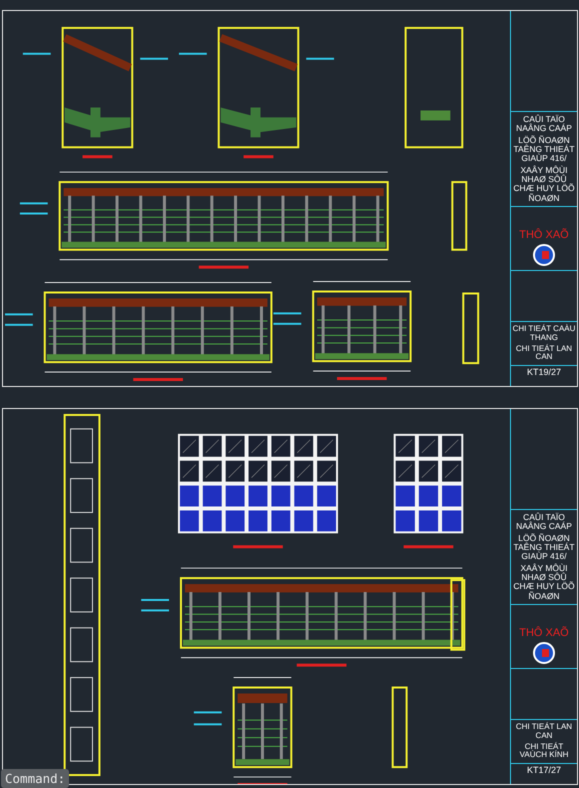 This screenshot has height=788, width=579. I want to click on sheet-number: KT19/27, so click(544, 372).